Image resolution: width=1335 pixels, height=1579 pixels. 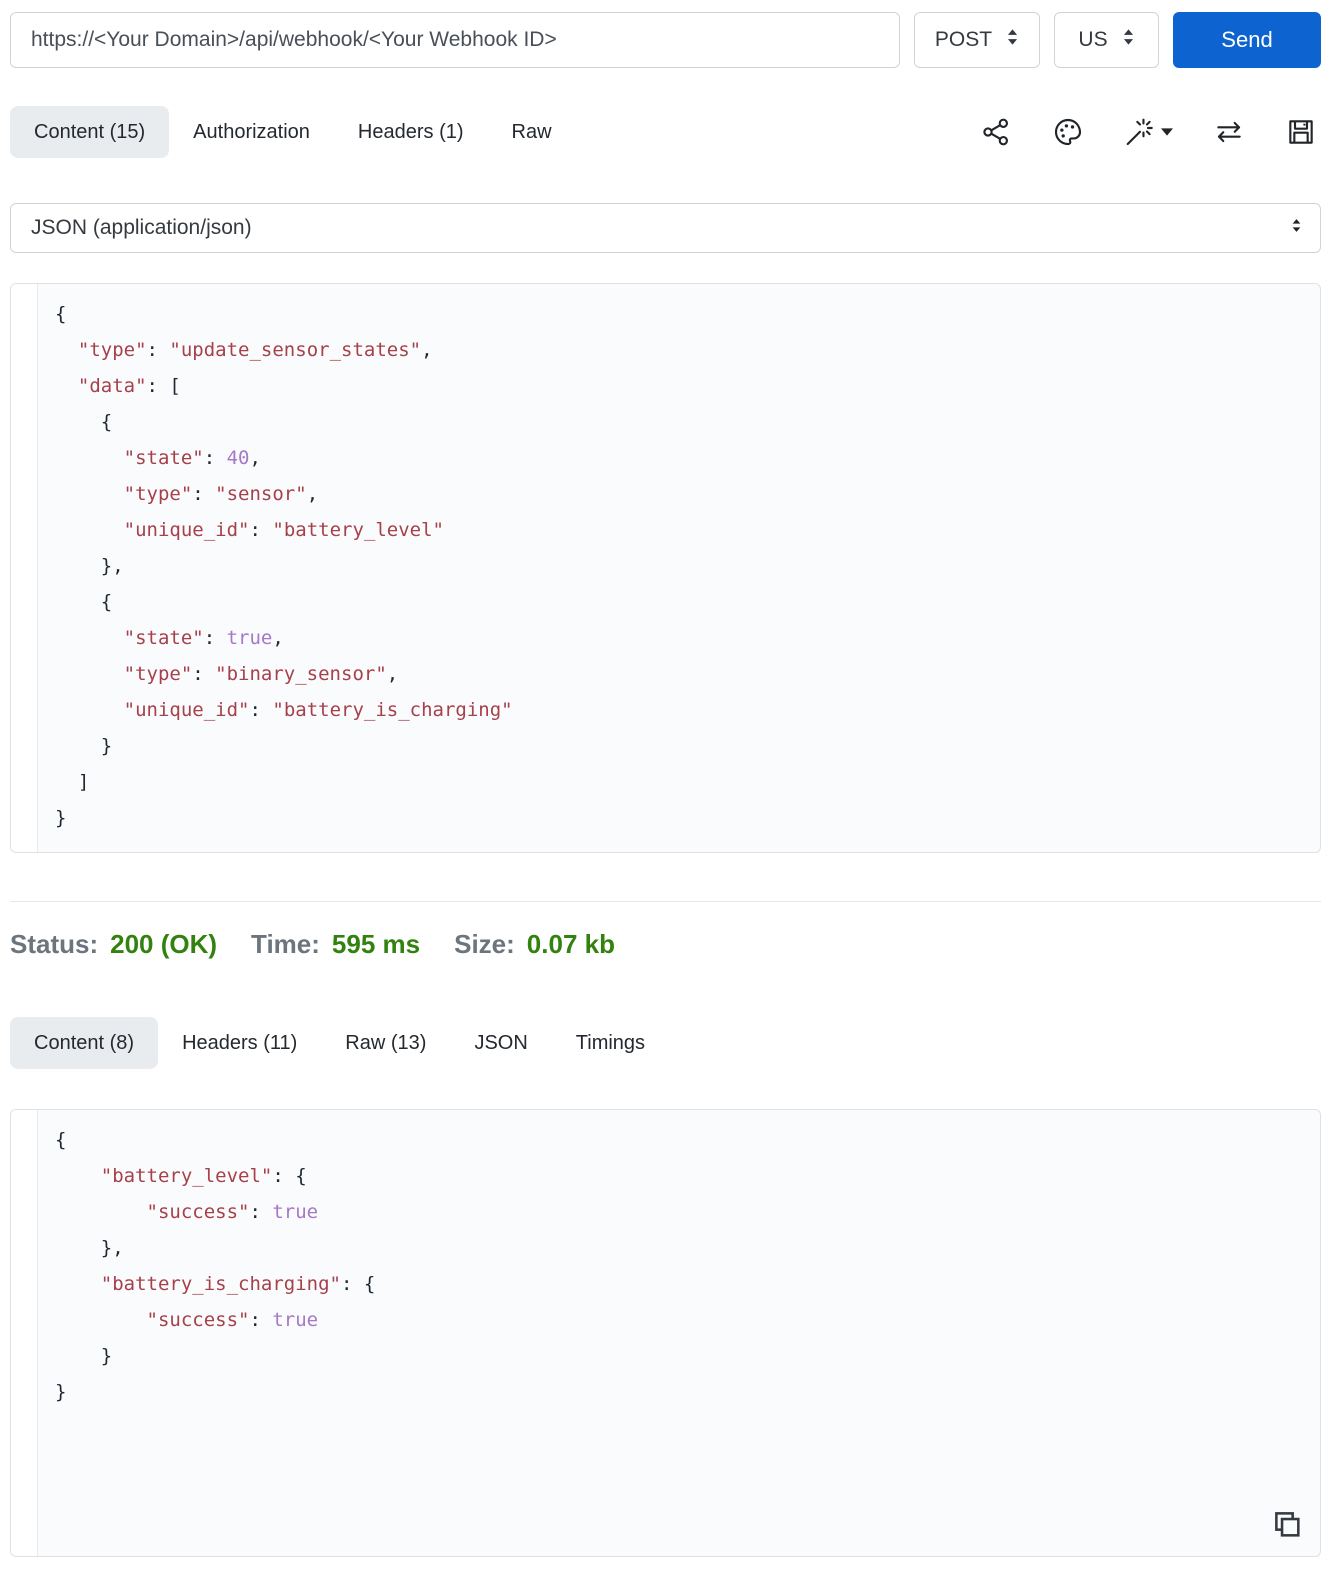 I want to click on code-line: "type": "sensor",, so click(x=221, y=494).